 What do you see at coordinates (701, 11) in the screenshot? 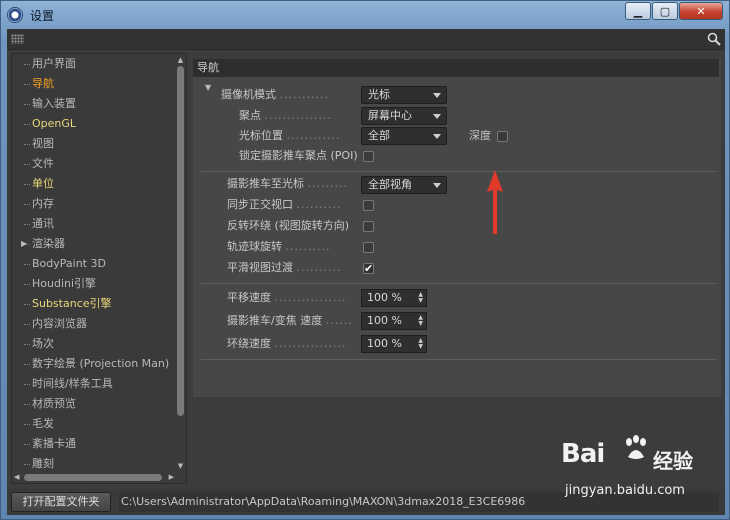
I see `close-button: ✕` at bounding box center [701, 11].